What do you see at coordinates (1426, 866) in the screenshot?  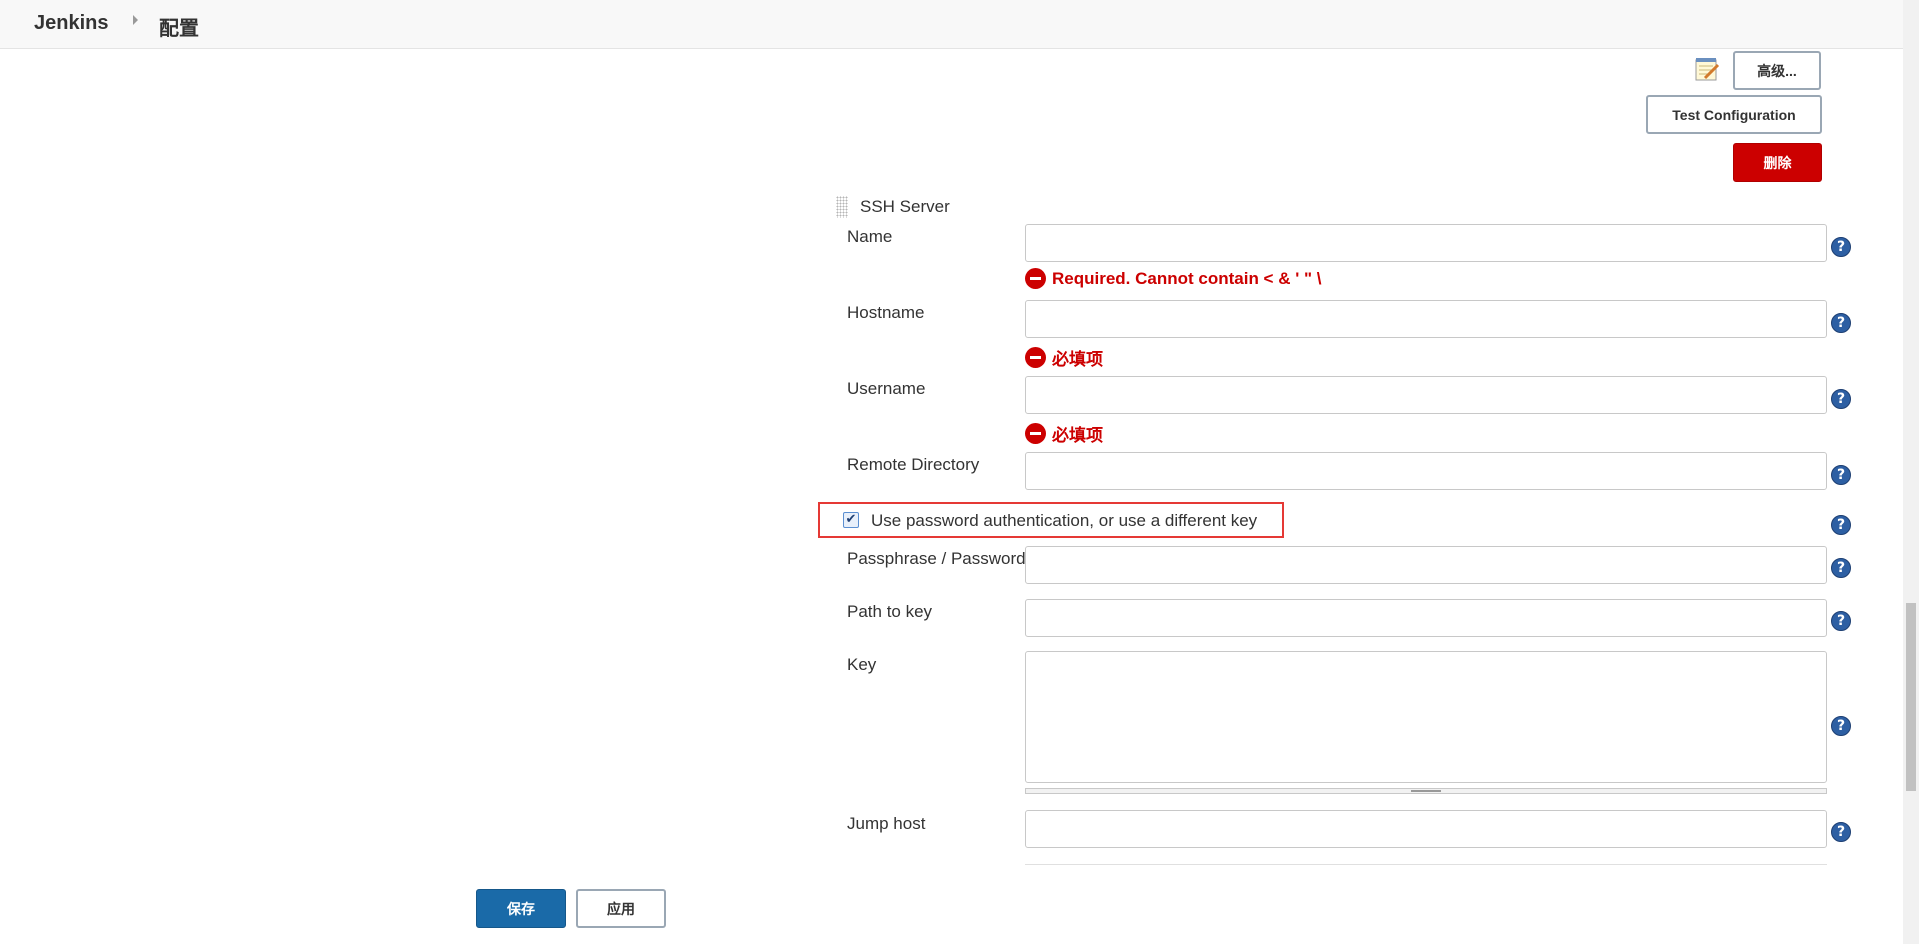 I see `next-field-partial` at bounding box center [1426, 866].